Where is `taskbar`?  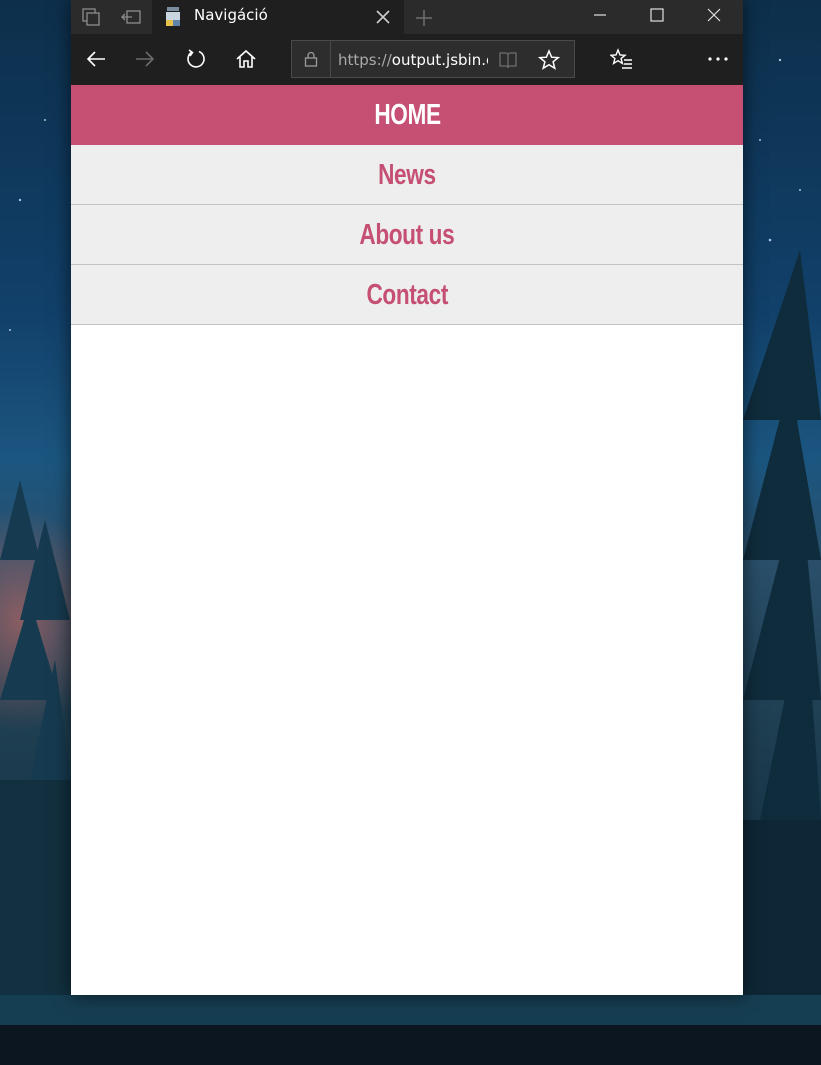
taskbar is located at coordinates (410, 1045).